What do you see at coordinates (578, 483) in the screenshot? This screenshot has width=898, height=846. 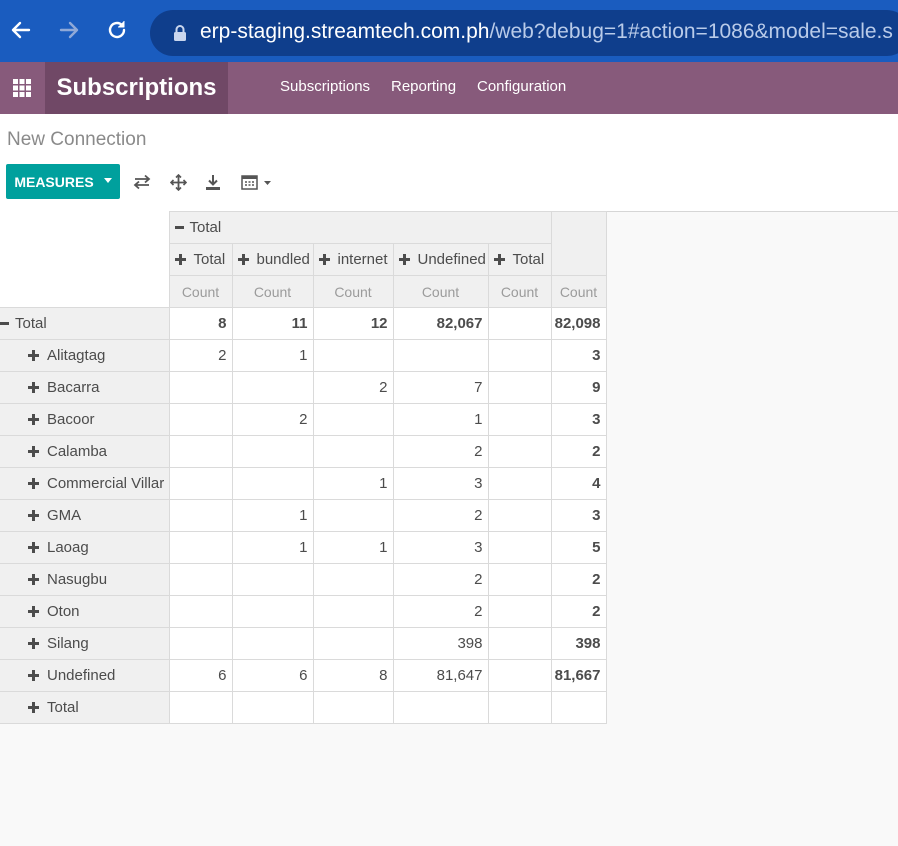 I see `pivot-cell-row-total: 4` at bounding box center [578, 483].